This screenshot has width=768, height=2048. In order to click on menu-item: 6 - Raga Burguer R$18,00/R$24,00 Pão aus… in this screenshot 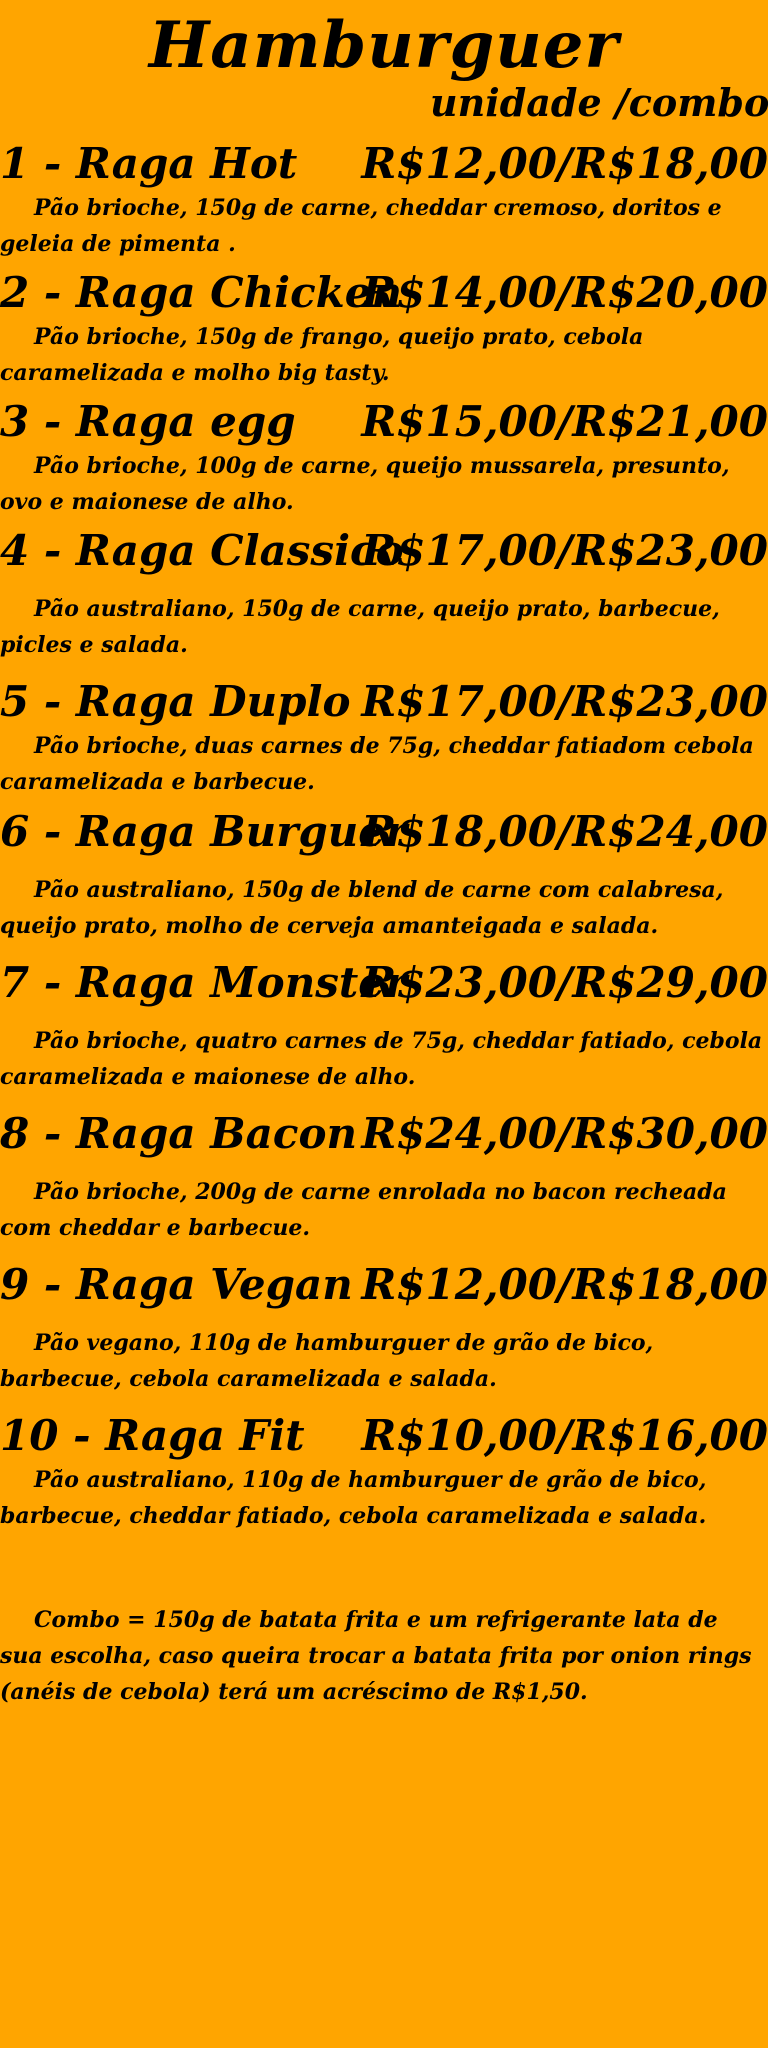, I will do `click(384, 875)`.